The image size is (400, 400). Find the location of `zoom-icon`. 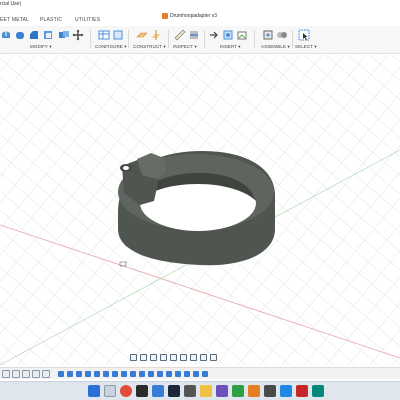

zoom-icon is located at coordinates (163, 357).